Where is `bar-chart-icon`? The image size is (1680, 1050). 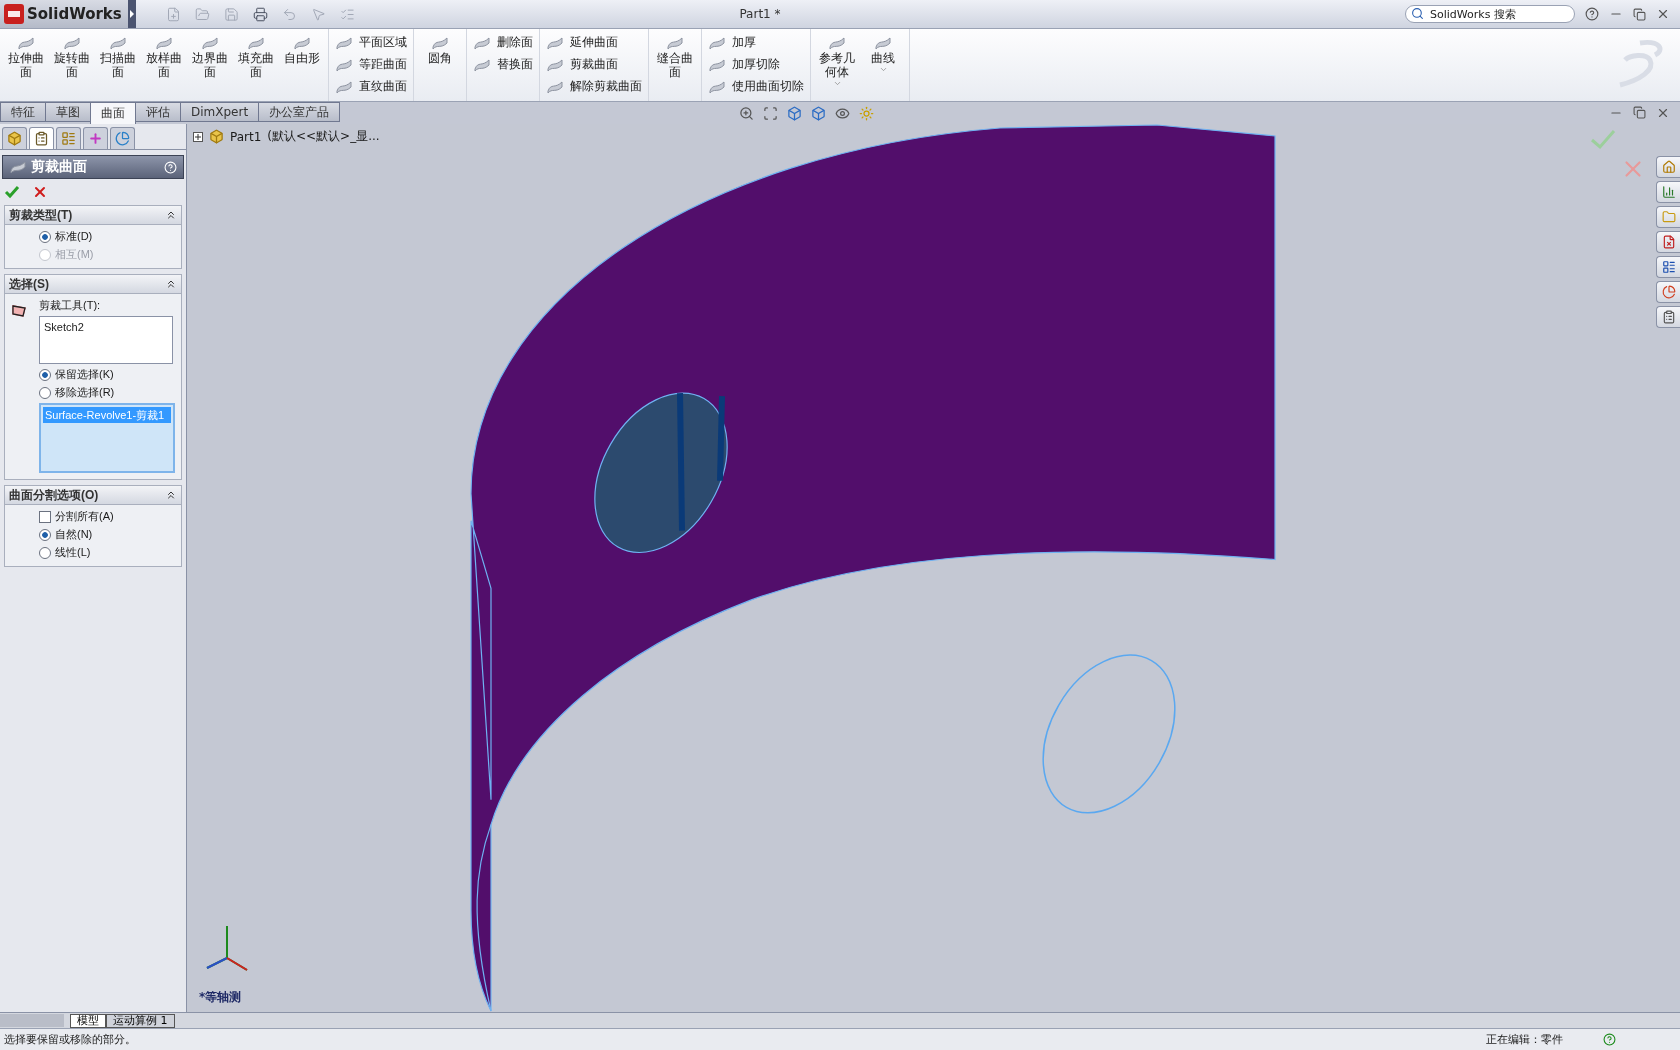
bar-chart-icon is located at coordinates (1668, 192).